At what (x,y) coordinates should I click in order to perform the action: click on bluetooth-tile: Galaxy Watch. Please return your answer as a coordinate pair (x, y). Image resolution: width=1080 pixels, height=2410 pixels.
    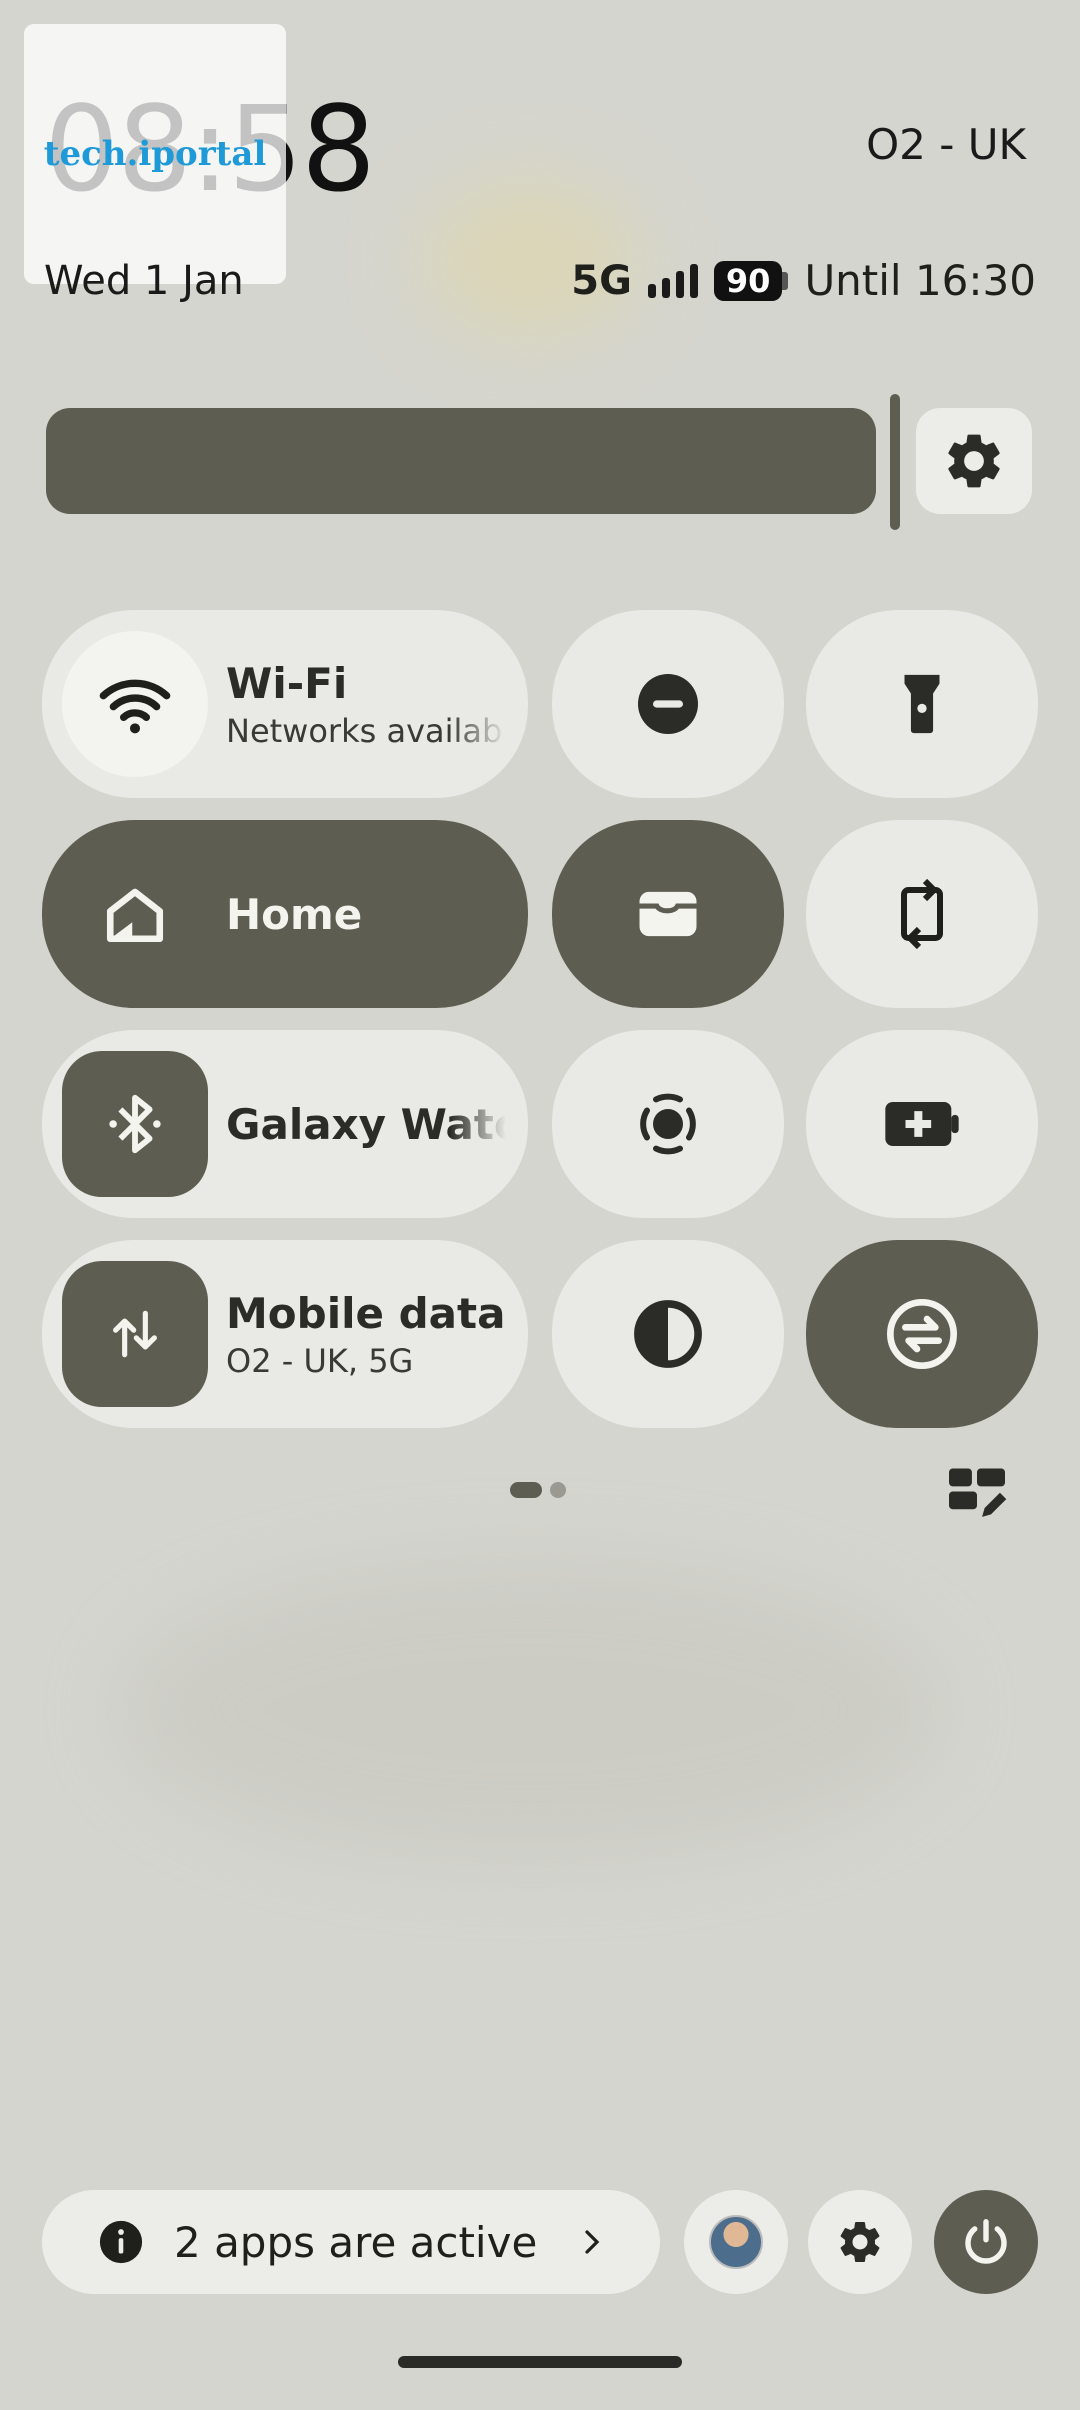
    Looking at the image, I should click on (285, 1124).